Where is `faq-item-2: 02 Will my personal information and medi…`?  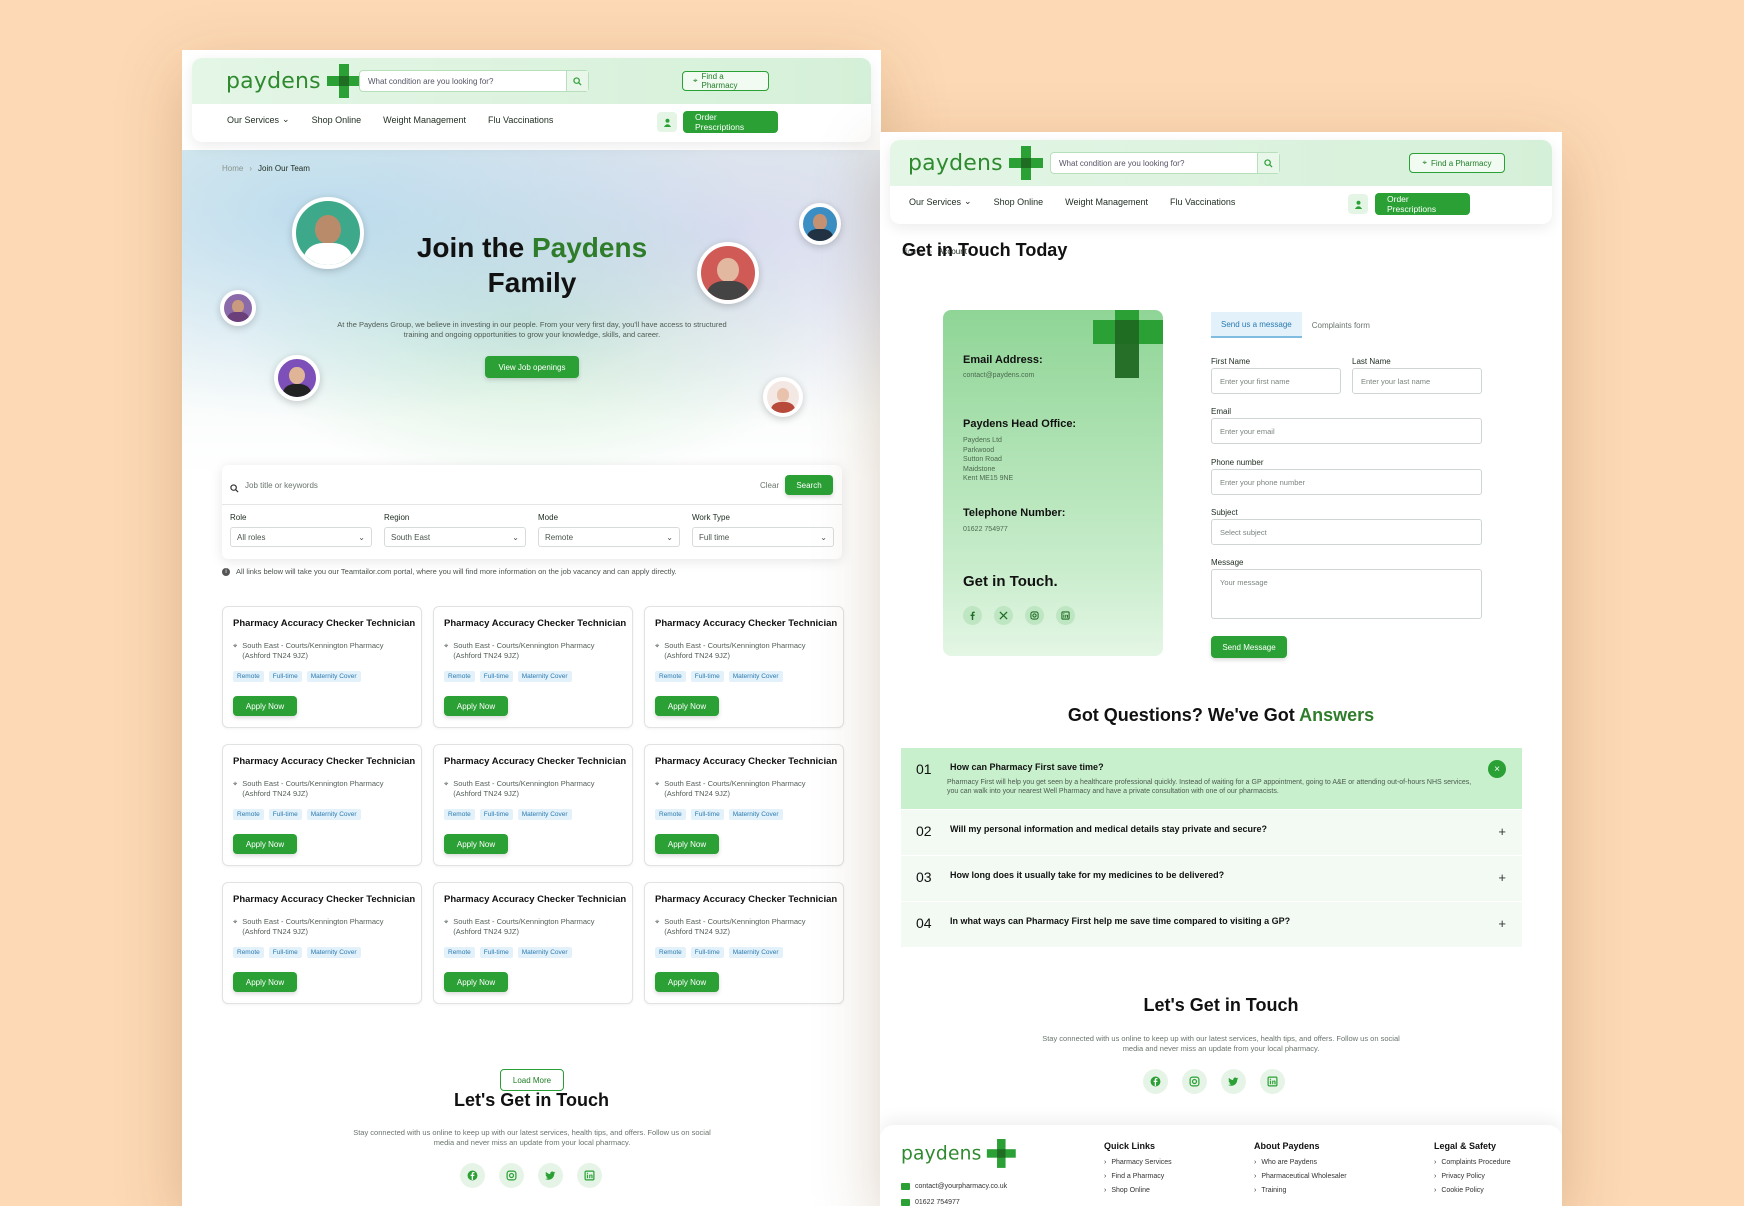
faq-item-2: 02 Will my personal information and medi… is located at coordinates (1211, 833).